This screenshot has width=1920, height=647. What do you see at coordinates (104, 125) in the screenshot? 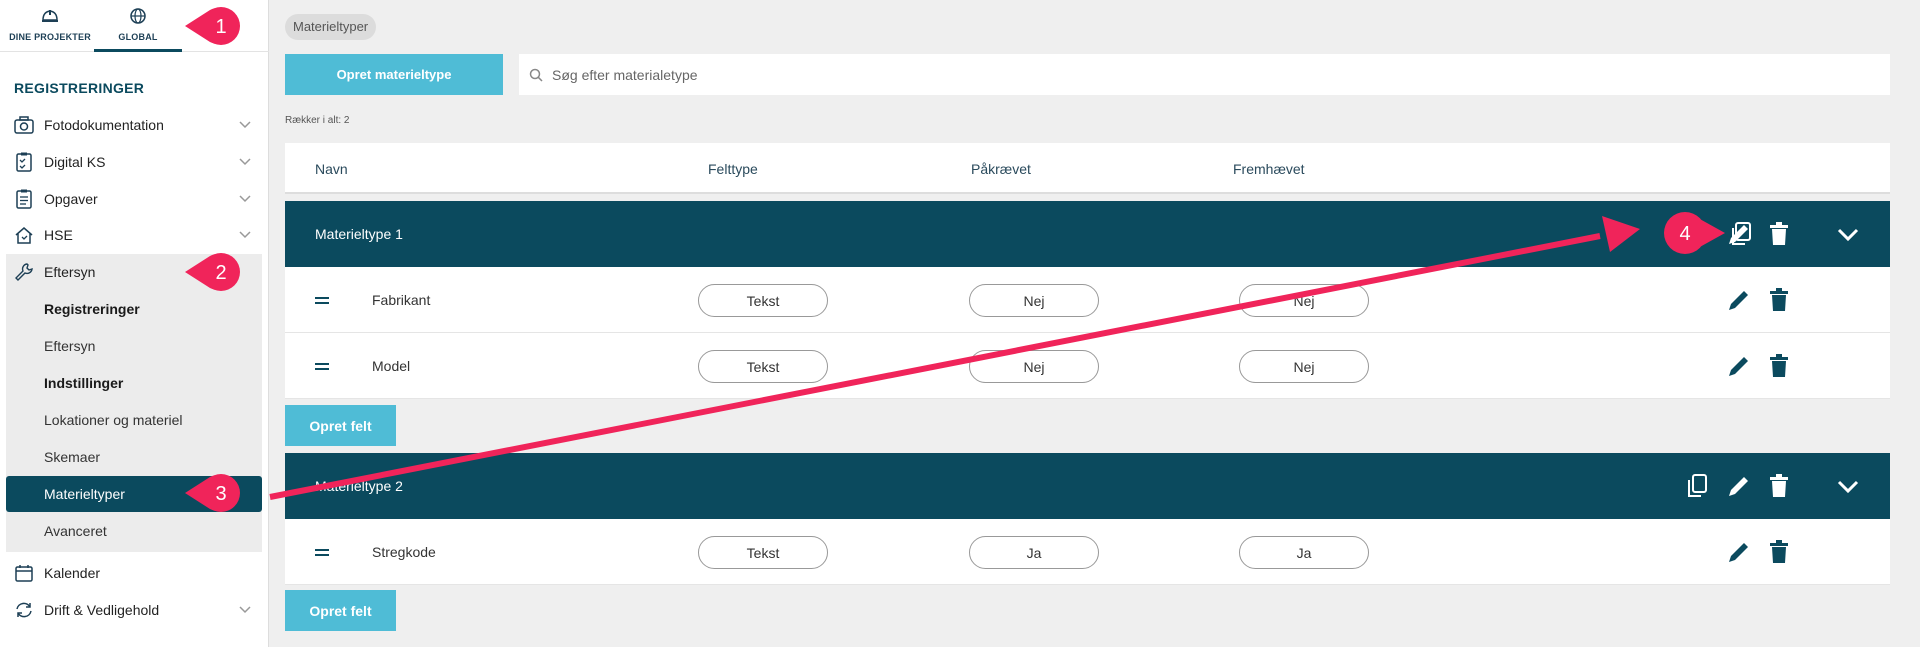
I see `sidebar-item-label: Fotodokumentation` at bounding box center [104, 125].